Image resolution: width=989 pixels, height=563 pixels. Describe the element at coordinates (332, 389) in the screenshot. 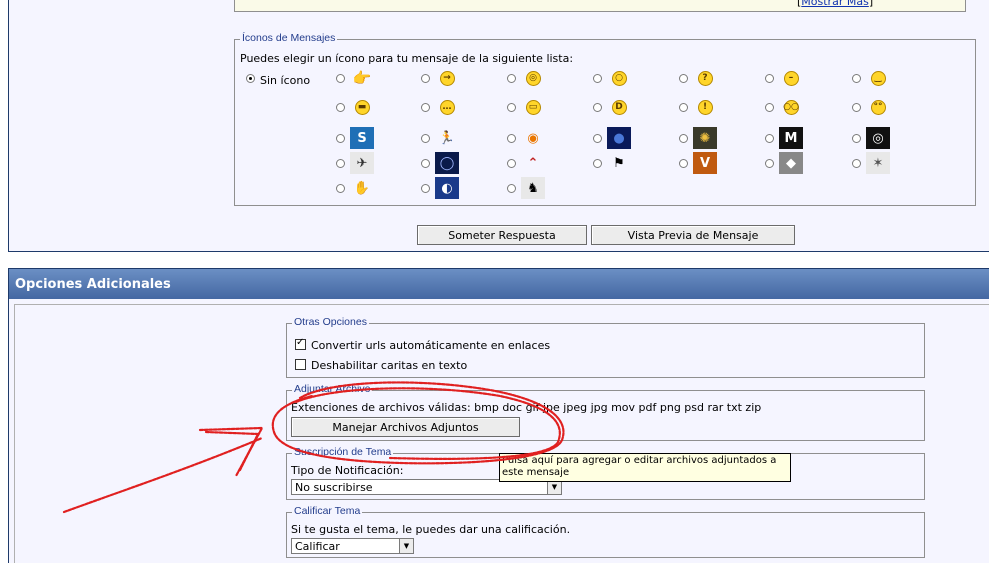

I see `attach-file-legend: Adjuntar Archivo` at that location.